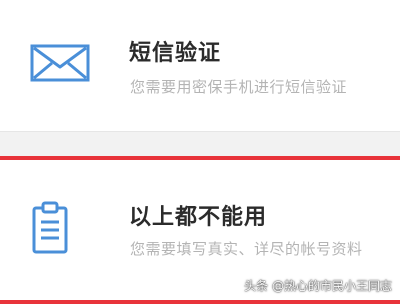 This screenshot has width=400, height=304. What do you see at coordinates (50, 230) in the screenshot?
I see `clipboard-icon` at bounding box center [50, 230].